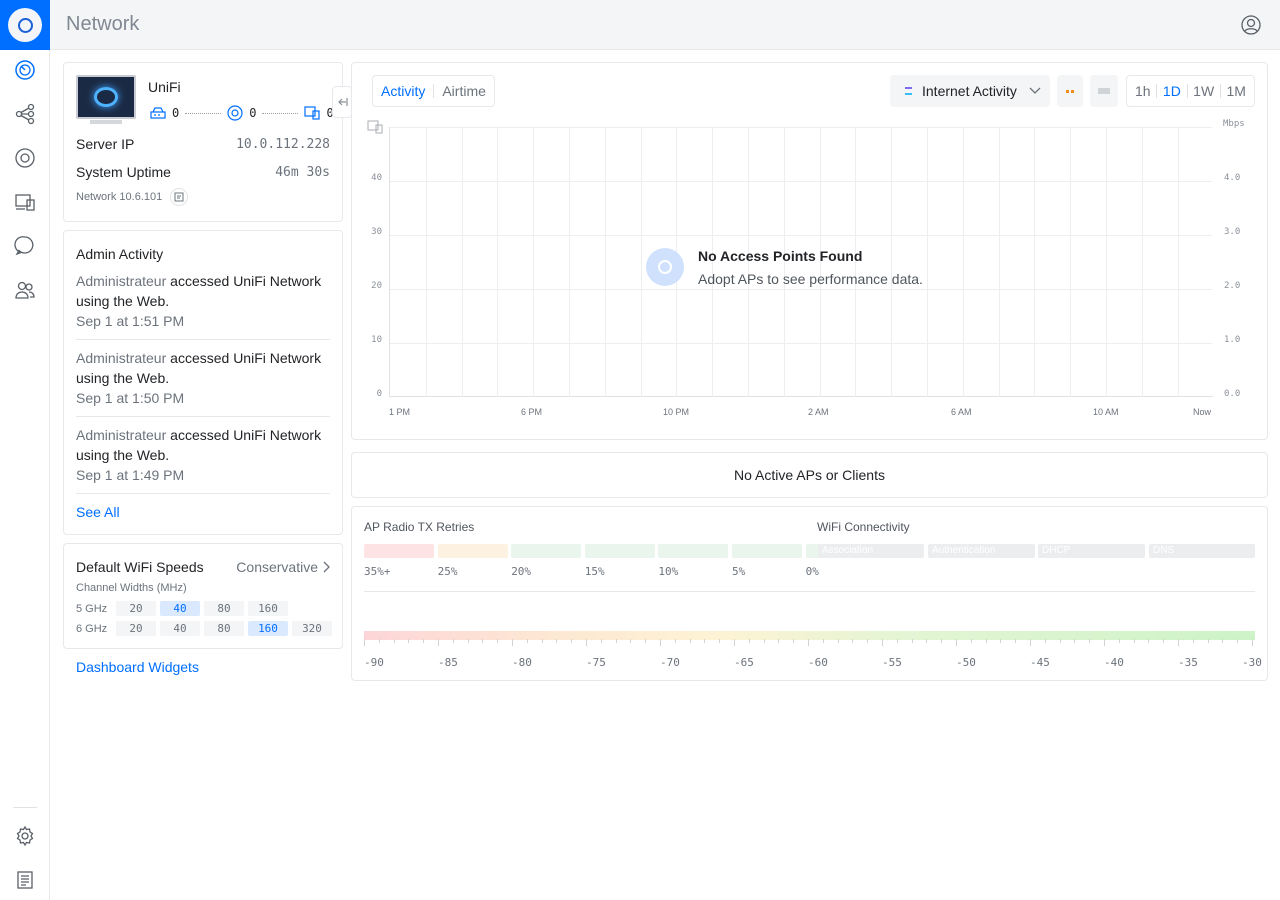 This screenshot has width=1280, height=900. I want to click on logs-icon, so click(25, 880).